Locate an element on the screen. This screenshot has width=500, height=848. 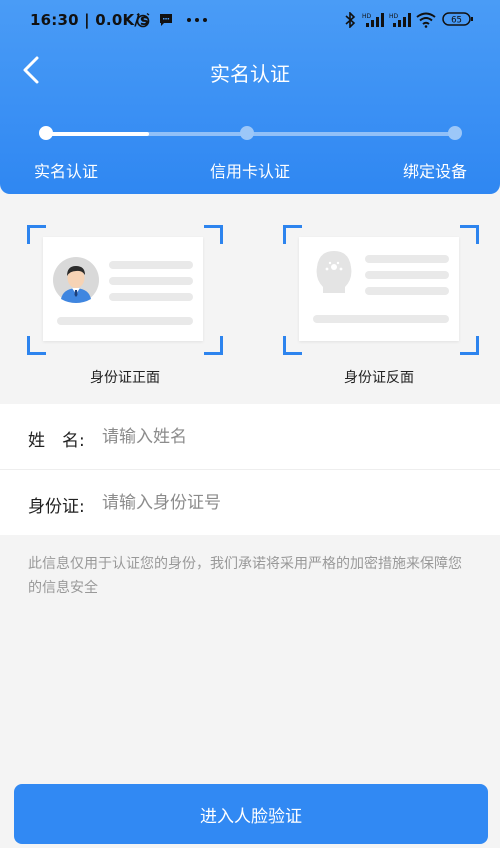
id-number-row: 身份证: is located at coordinates (250, 502).